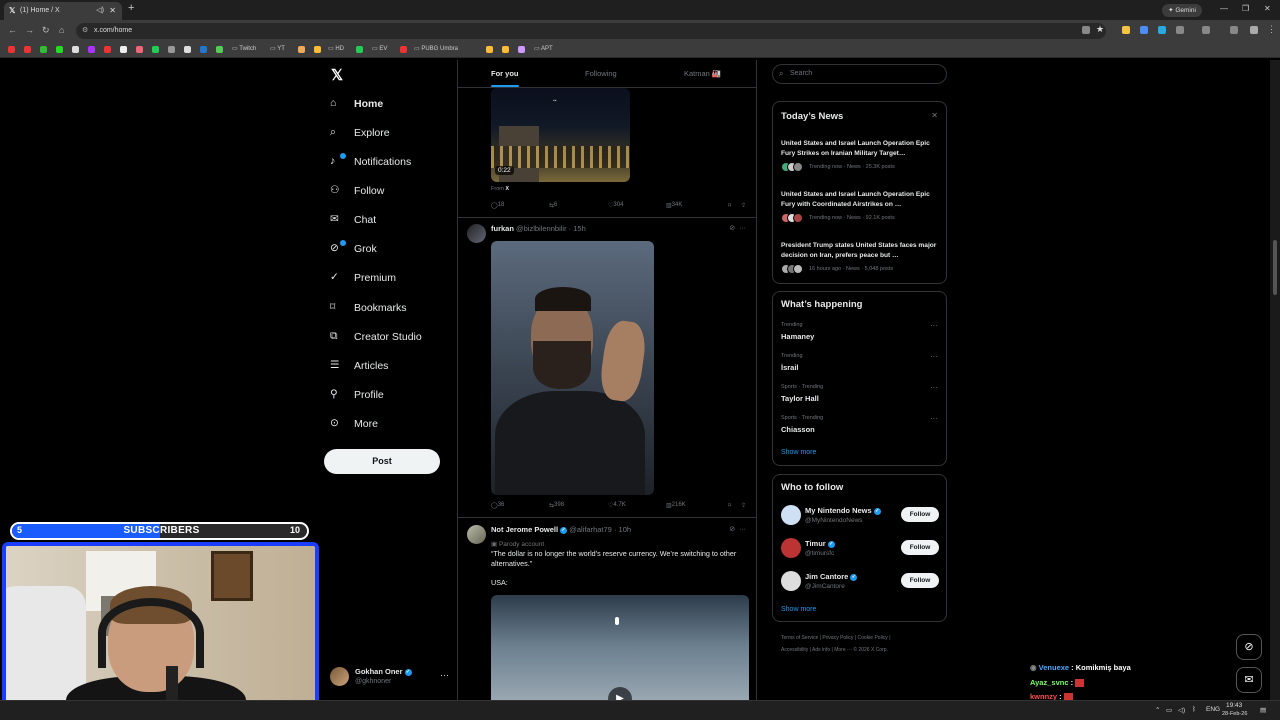 This screenshot has width=1280, height=720. I want to click on like-button: ♡ 304, so click(615, 205).